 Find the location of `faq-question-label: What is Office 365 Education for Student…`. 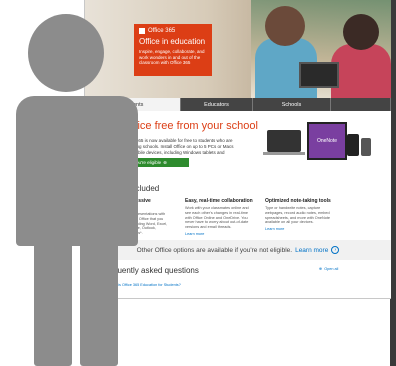

faq-question-label: What is Office 365 Education for Student… is located at coordinates (144, 285).